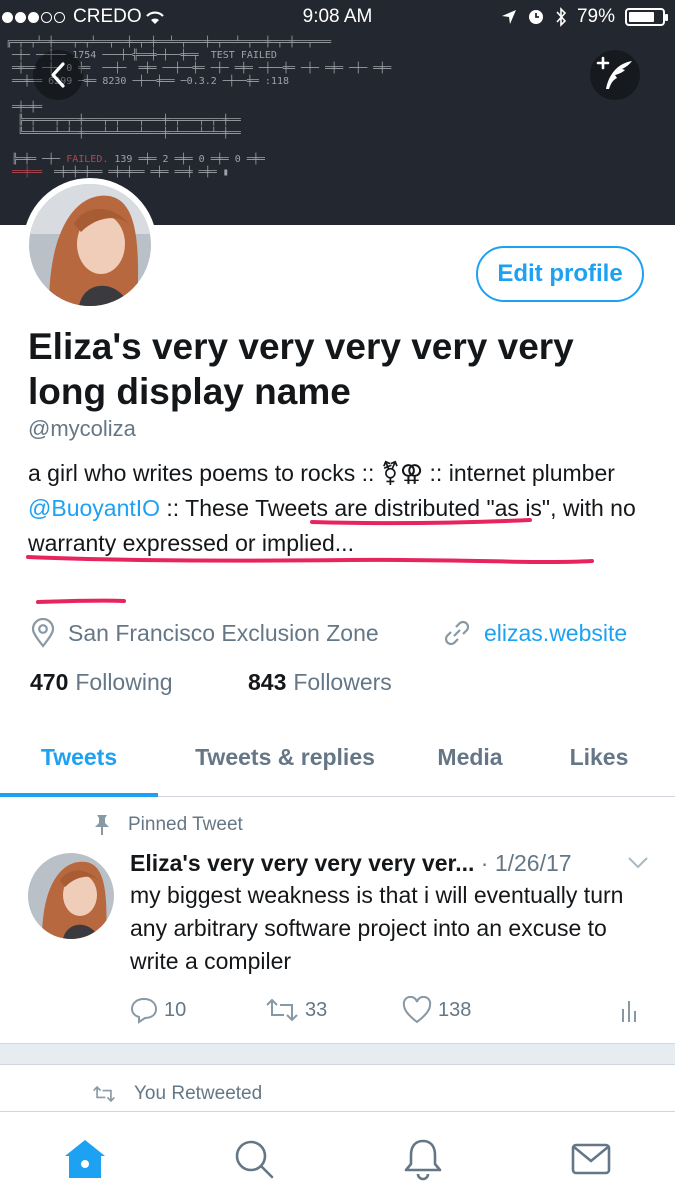 The height and width of the screenshot is (1200, 675). I want to click on battery-percent: 79%, so click(595, 16).